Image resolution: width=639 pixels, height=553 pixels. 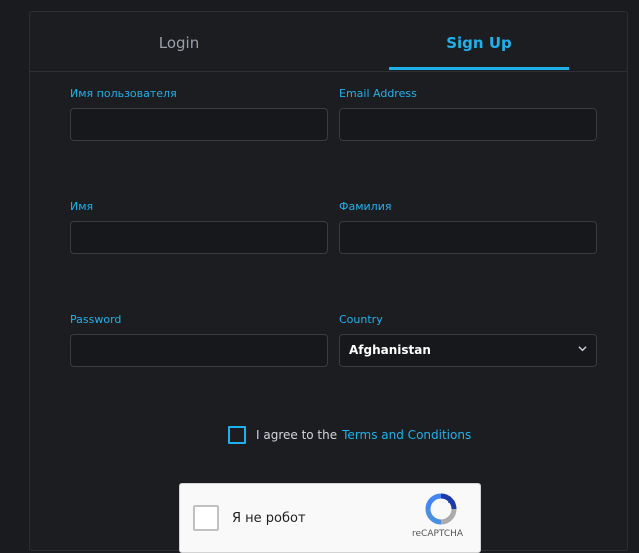 I want to click on country-field-group: Country Afghanistan, so click(x=468, y=340).